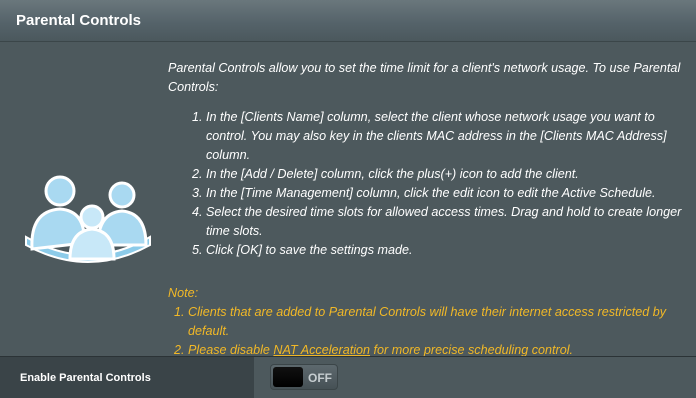  I want to click on step-item: 5. Click [OK] to save the settings made., so click(440, 250).